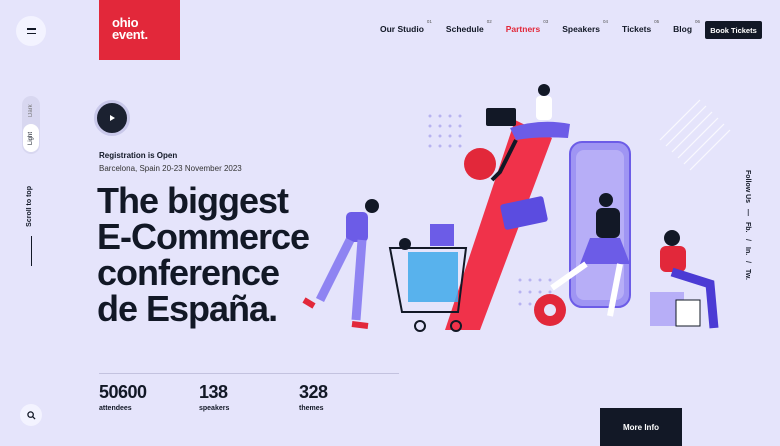 The image size is (780, 446). I want to click on play-video-button, so click(112, 118).